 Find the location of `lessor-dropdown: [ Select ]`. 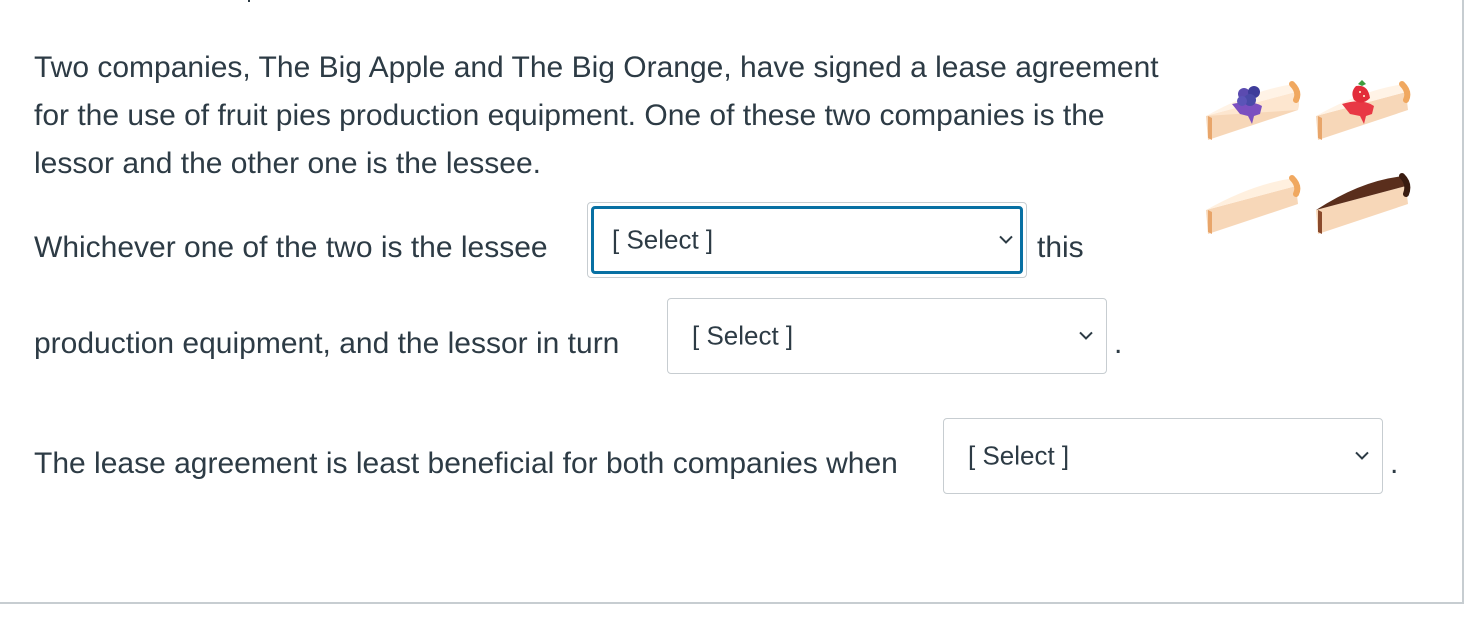

lessor-dropdown: [ Select ] is located at coordinates (887, 336).